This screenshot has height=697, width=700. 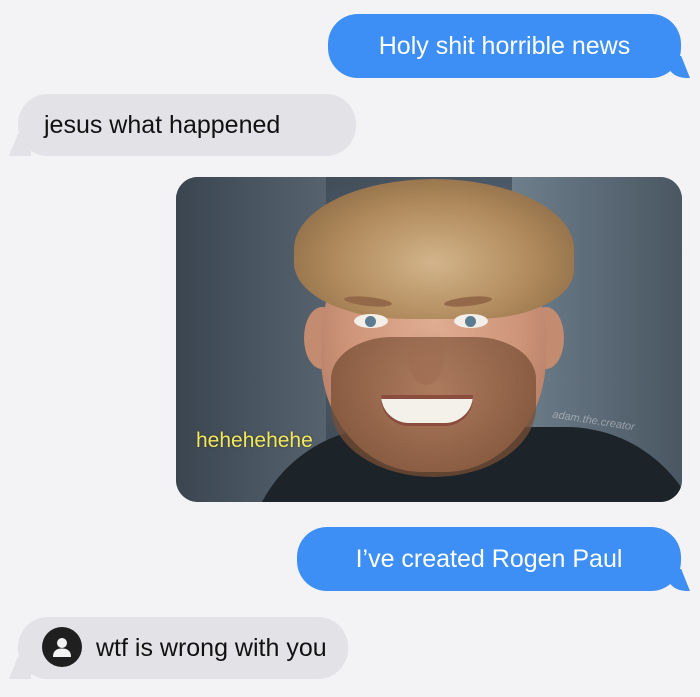 I want to click on message-text: Holy shit horrible news, so click(x=504, y=45).